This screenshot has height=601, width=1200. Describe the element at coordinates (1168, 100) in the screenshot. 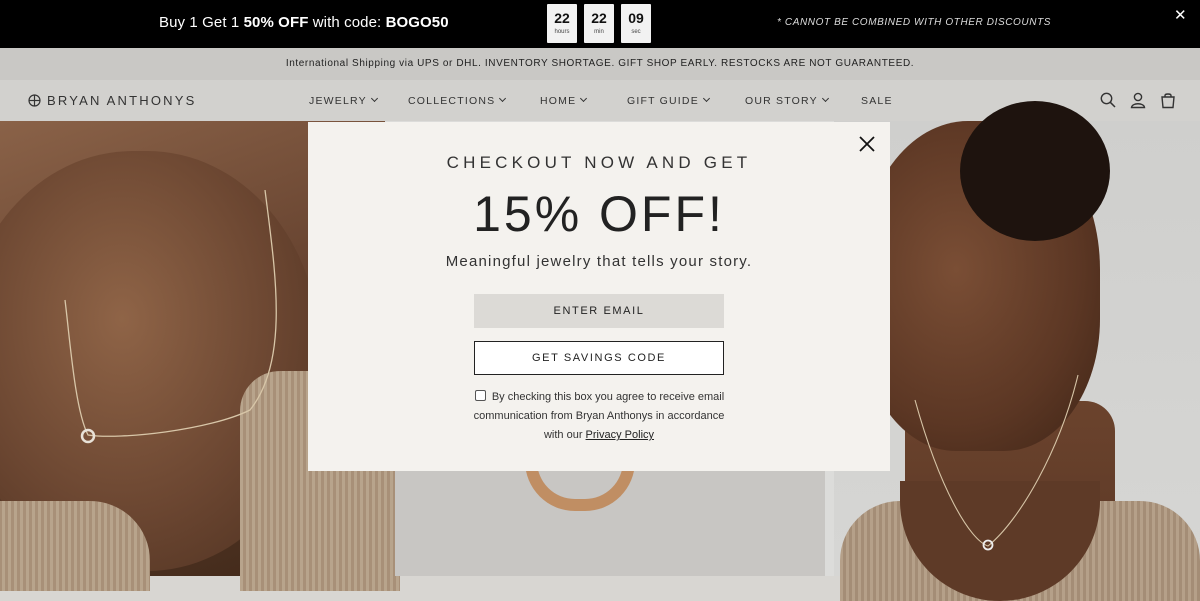

I see `cart-icon` at that location.